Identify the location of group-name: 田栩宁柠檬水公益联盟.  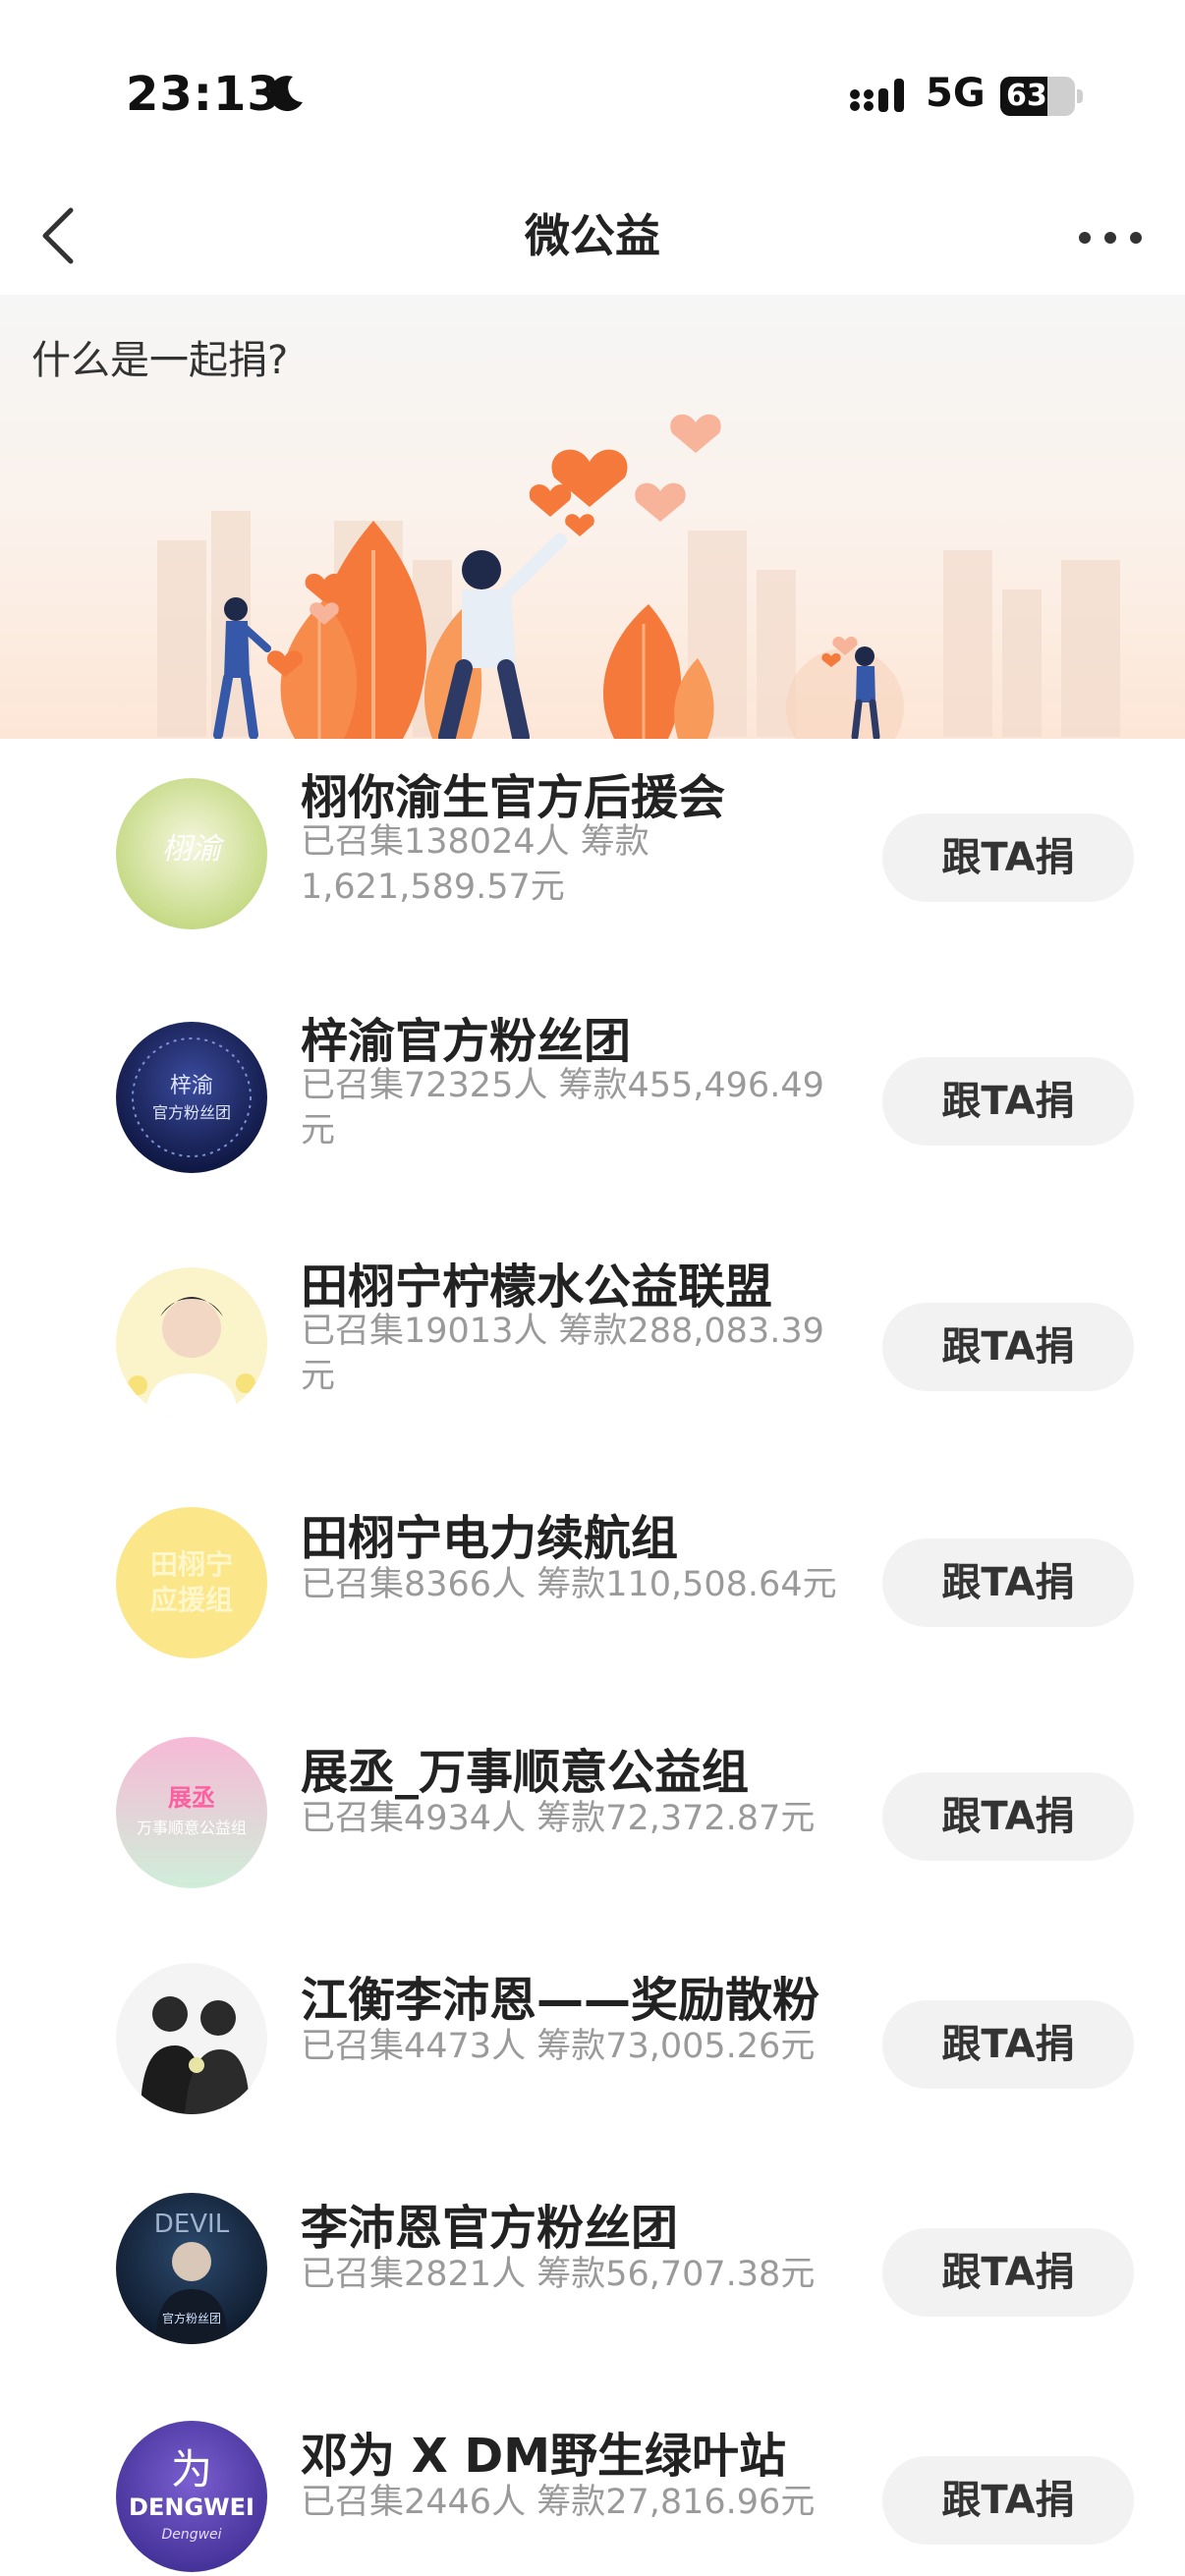
(537, 1287).